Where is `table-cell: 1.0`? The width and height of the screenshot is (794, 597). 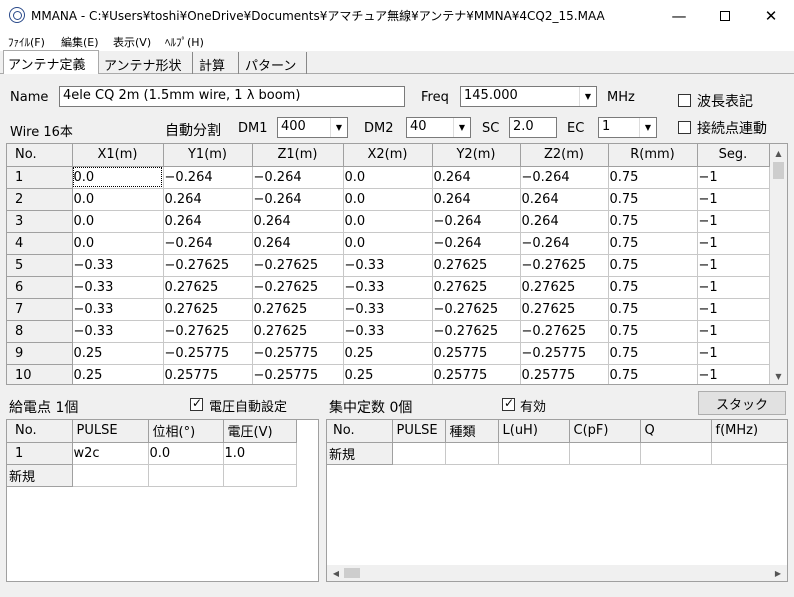 table-cell: 1.0 is located at coordinates (260, 453).